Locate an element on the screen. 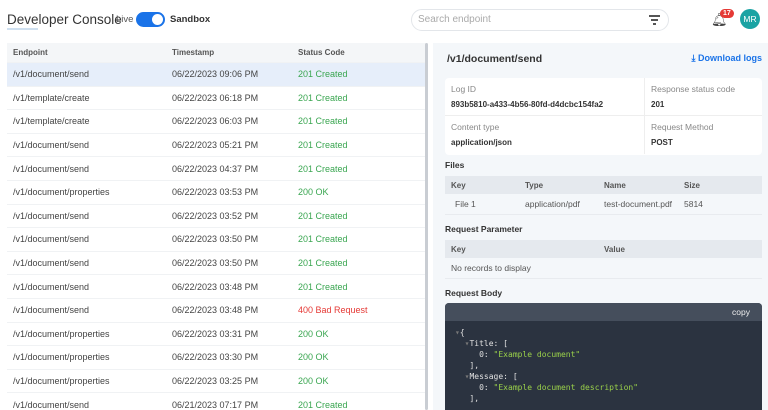  avatar: MR is located at coordinates (750, 19).